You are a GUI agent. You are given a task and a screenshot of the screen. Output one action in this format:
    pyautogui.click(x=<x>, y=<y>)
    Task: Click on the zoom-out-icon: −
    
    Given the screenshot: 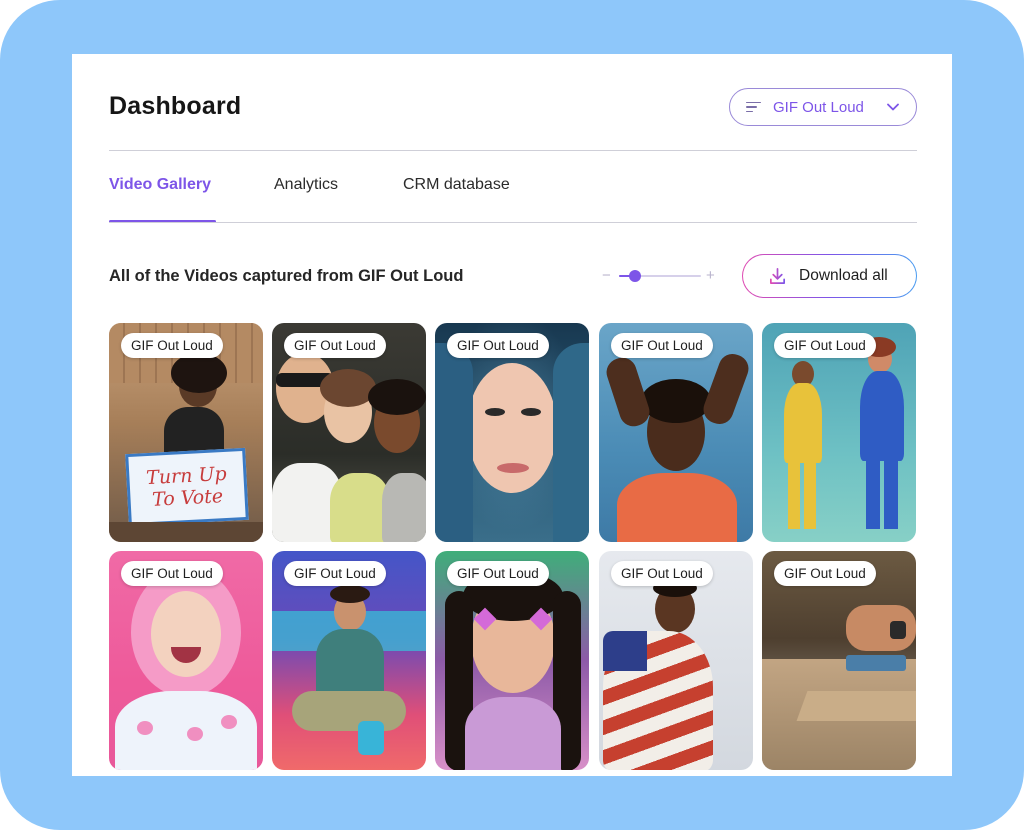 What is the action you would take?
    pyautogui.click(x=606, y=276)
    